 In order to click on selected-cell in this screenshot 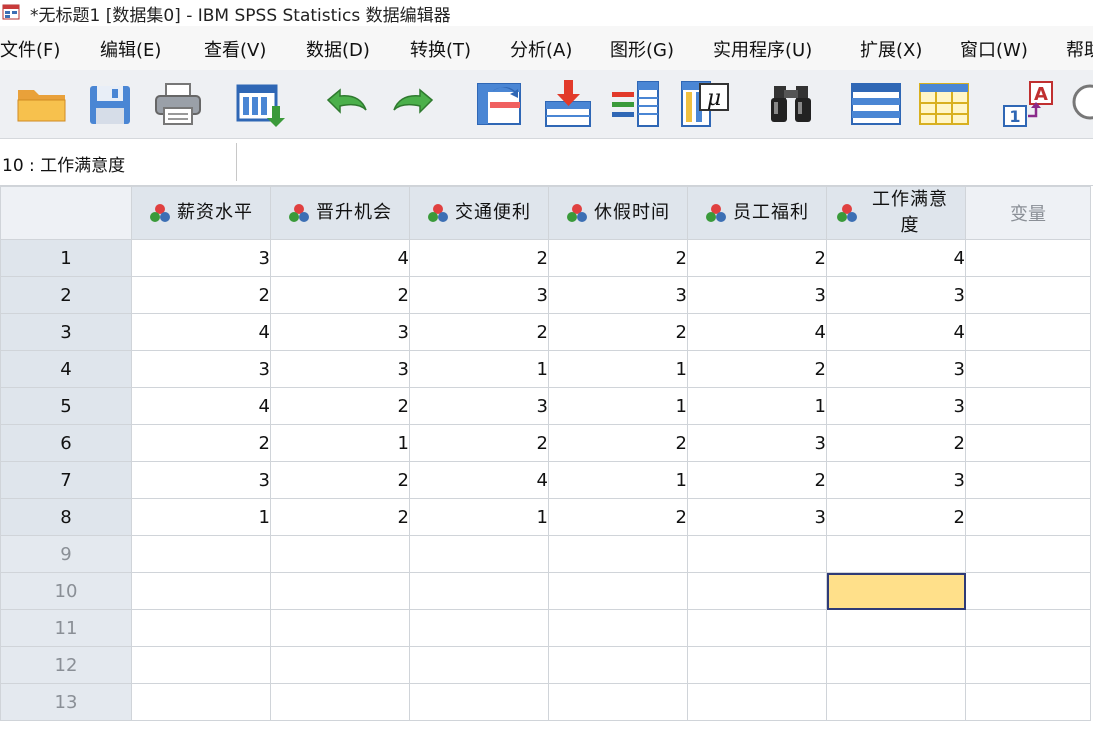, I will do `click(896, 591)`.